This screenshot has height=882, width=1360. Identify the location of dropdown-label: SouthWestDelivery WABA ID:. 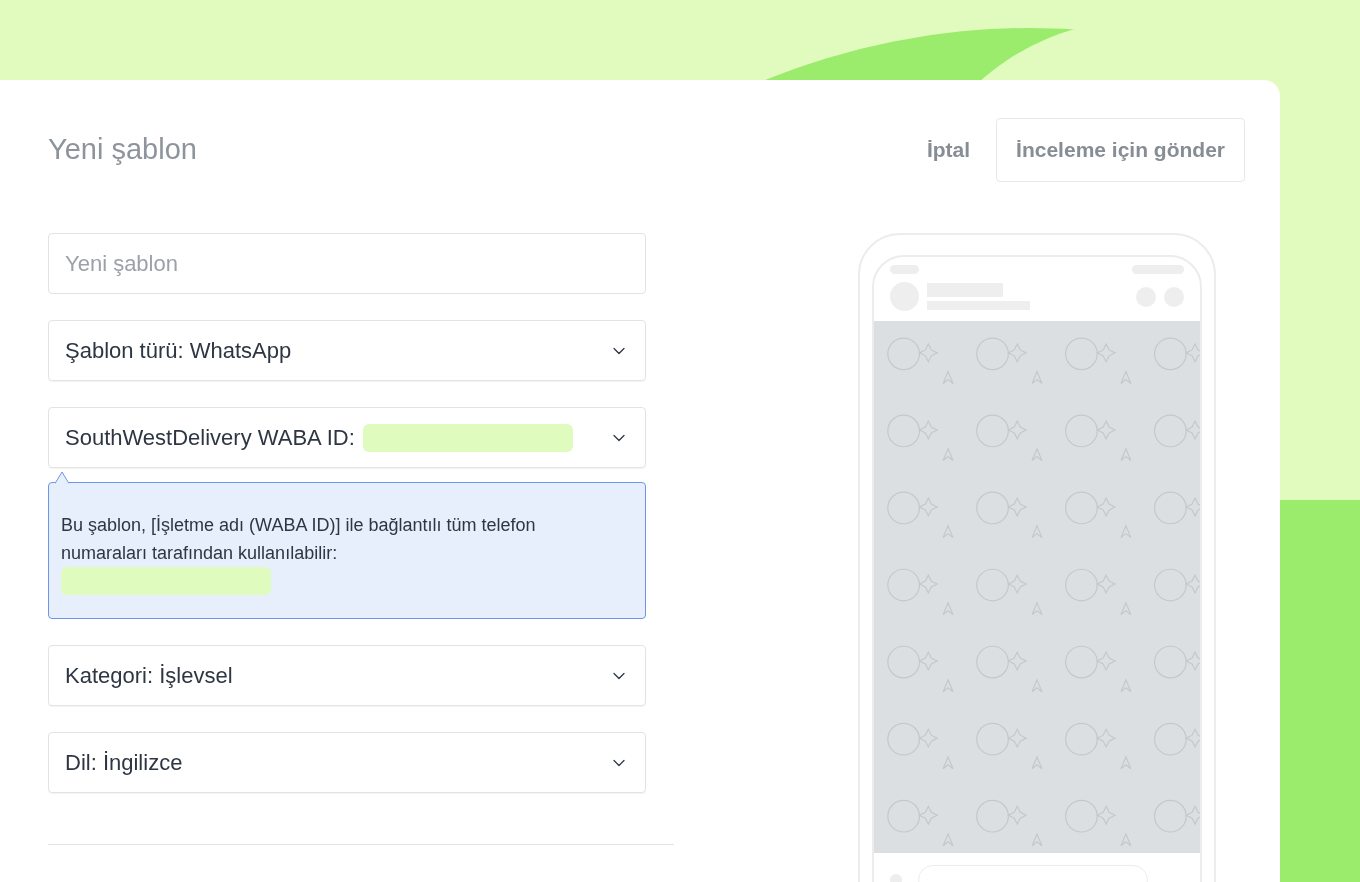
(210, 438).